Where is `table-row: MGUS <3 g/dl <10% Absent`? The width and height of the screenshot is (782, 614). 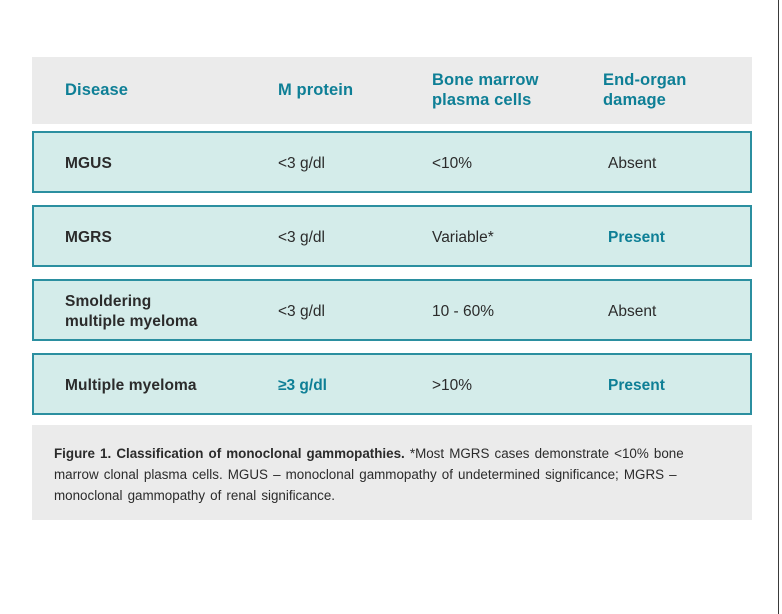 table-row: MGUS <3 g/dl <10% Absent is located at coordinates (392, 162).